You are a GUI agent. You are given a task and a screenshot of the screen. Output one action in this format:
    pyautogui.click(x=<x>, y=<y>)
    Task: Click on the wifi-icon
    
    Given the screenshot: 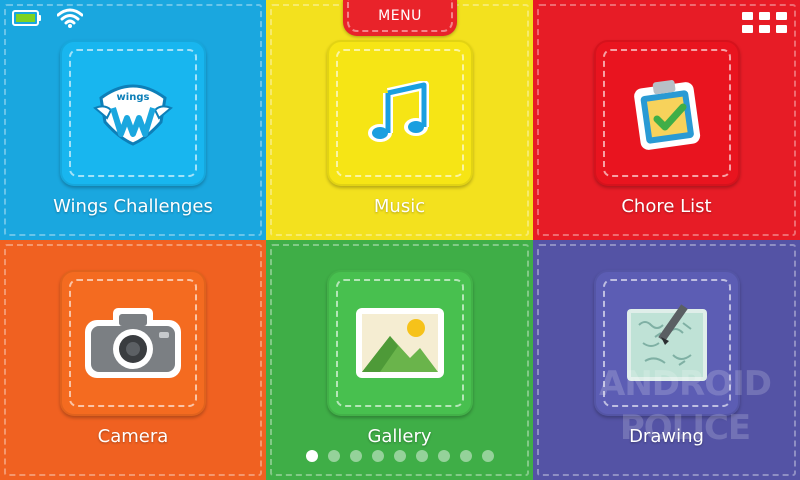 What is the action you would take?
    pyautogui.click(x=70, y=18)
    